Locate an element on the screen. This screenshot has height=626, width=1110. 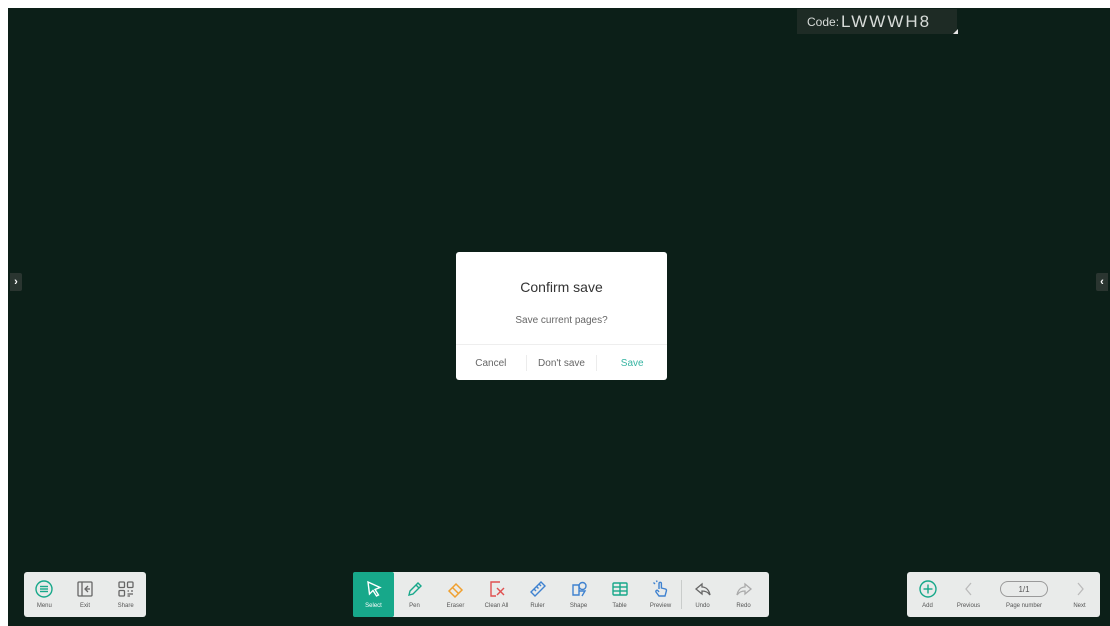
dont-save-button: Don't save is located at coordinates (562, 363).